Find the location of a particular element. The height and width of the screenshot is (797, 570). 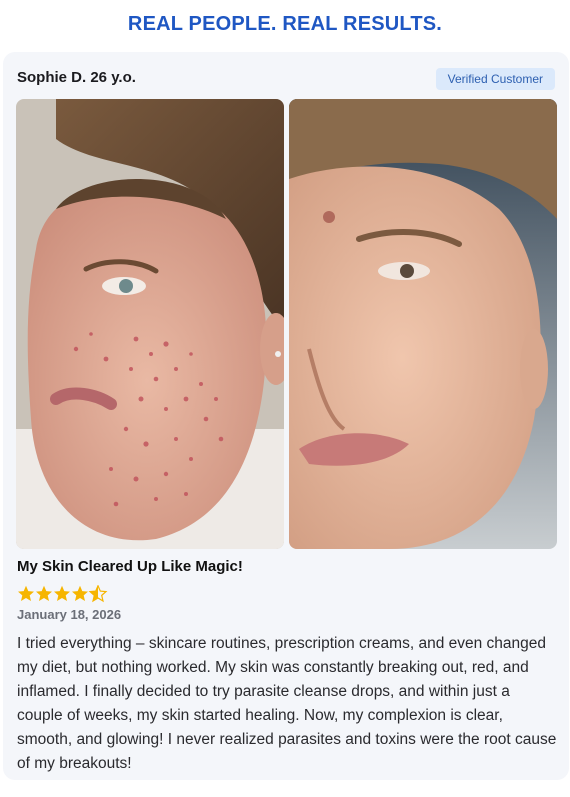

star-rating is located at coordinates (62, 593).